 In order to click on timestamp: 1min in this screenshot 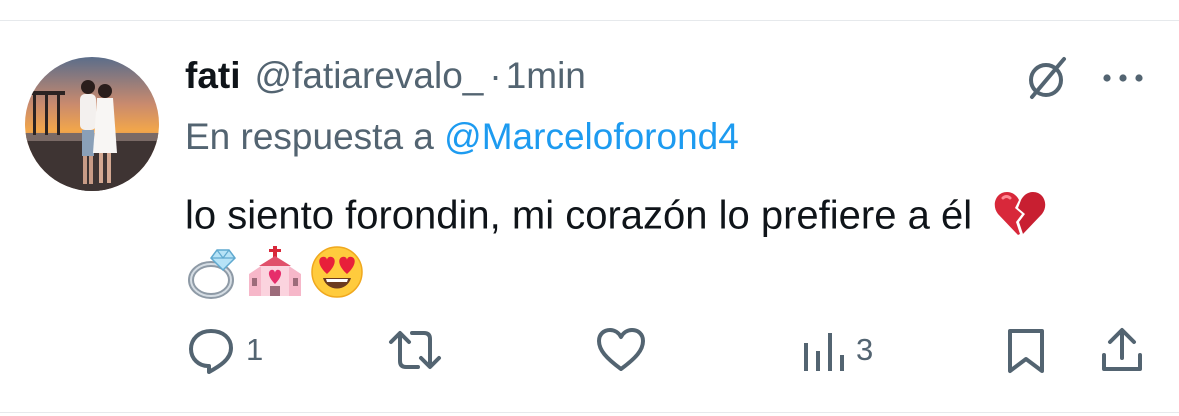, I will do `click(546, 76)`.